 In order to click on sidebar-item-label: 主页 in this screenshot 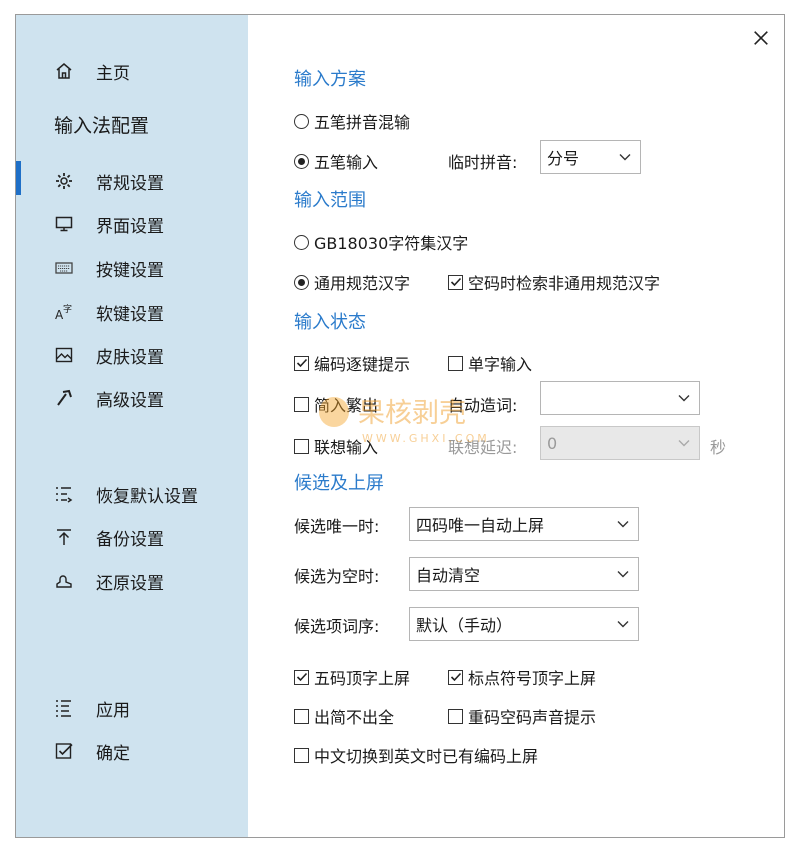, I will do `click(113, 73)`.